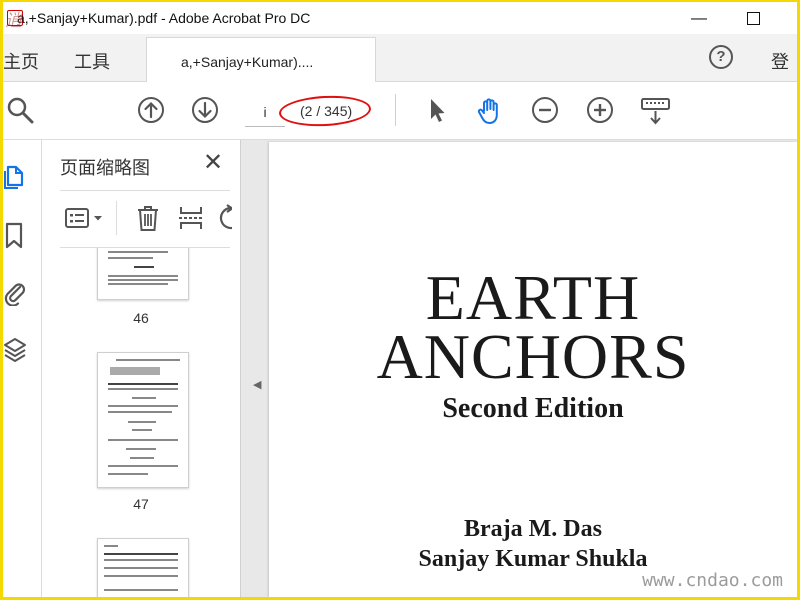 The width and height of the screenshot is (800, 600). I want to click on panel-toolbar, so click(146, 219).